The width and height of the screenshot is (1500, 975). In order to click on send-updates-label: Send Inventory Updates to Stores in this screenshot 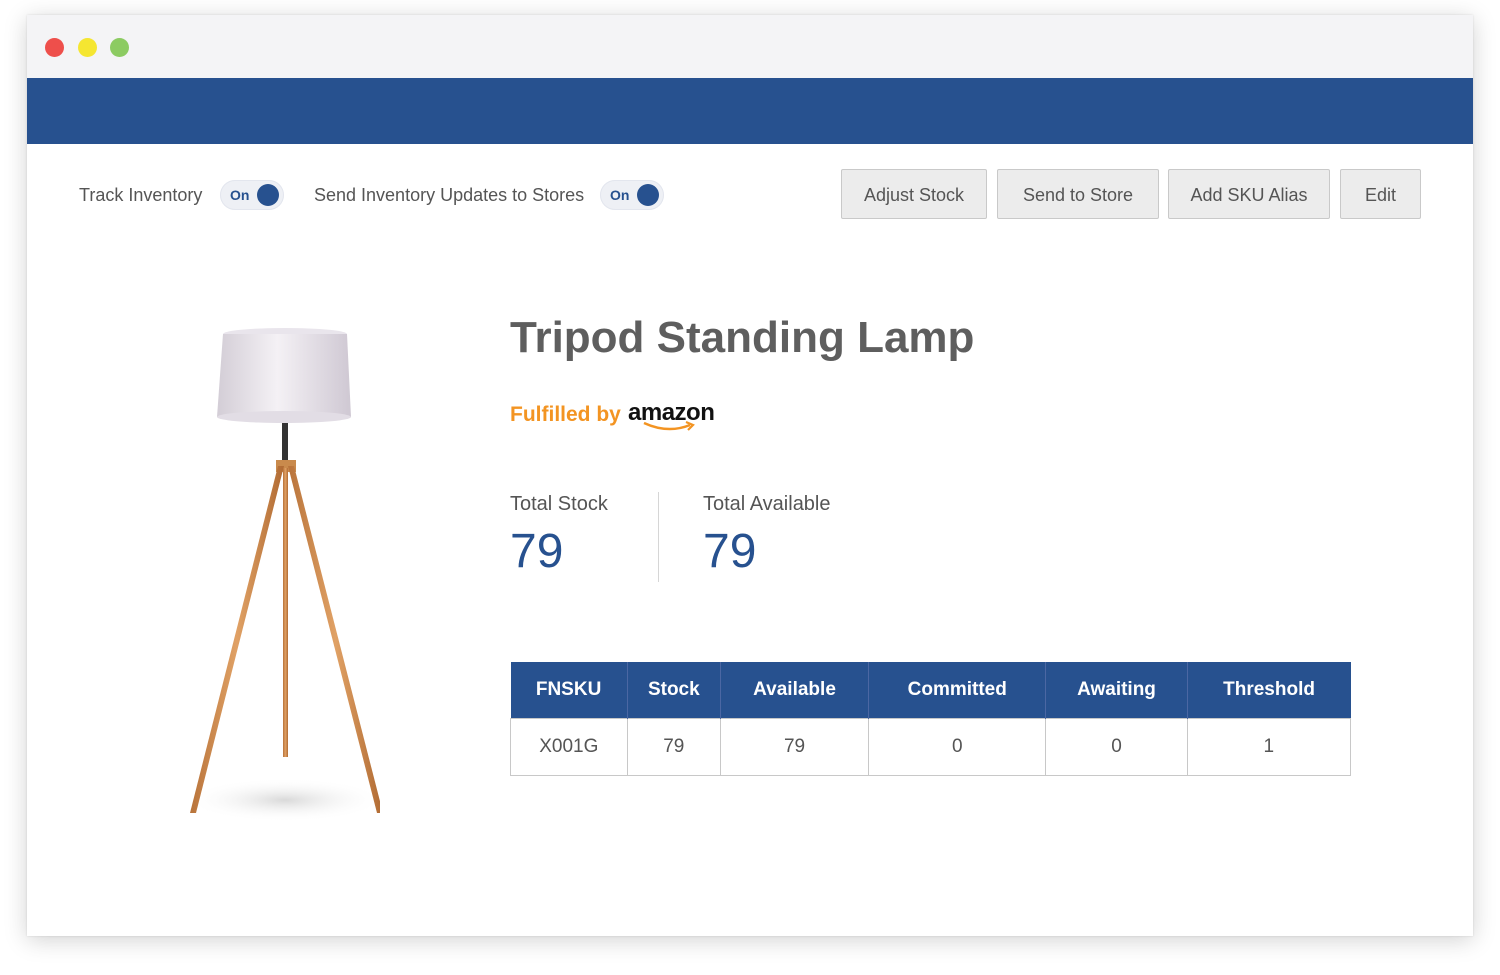, I will do `click(449, 195)`.